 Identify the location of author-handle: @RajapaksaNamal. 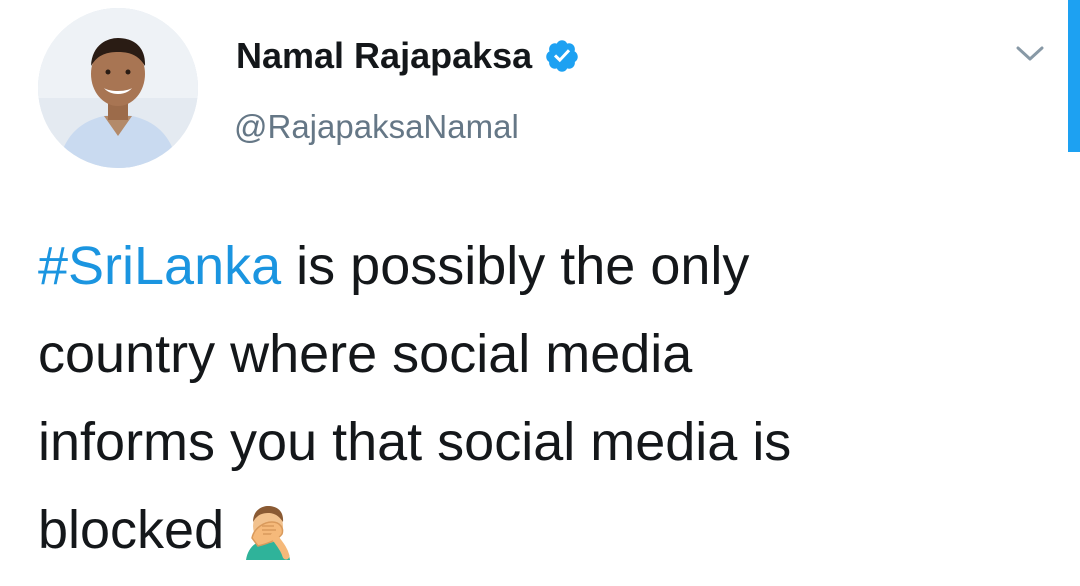
(376, 127).